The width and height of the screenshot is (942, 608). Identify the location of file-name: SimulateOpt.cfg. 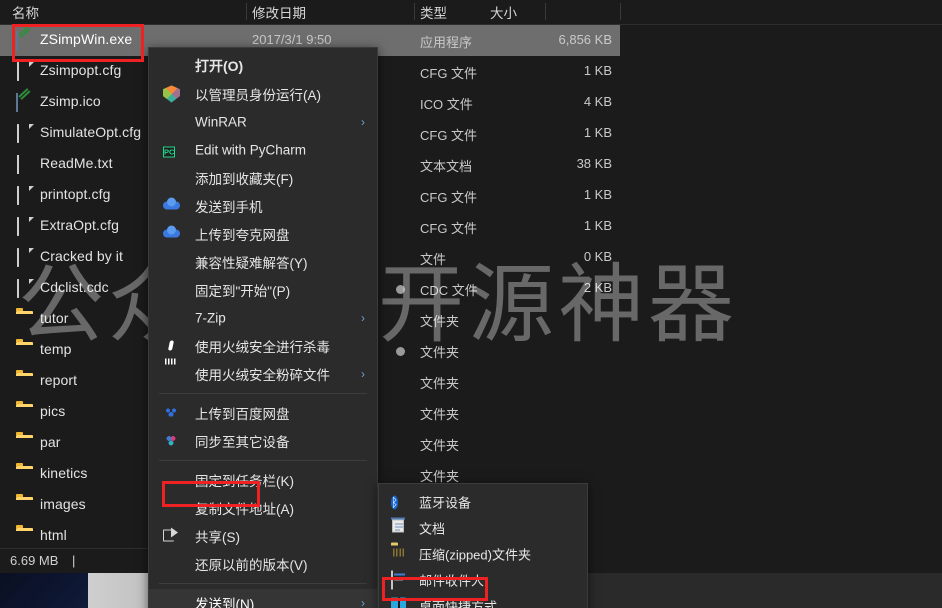
(91, 132).